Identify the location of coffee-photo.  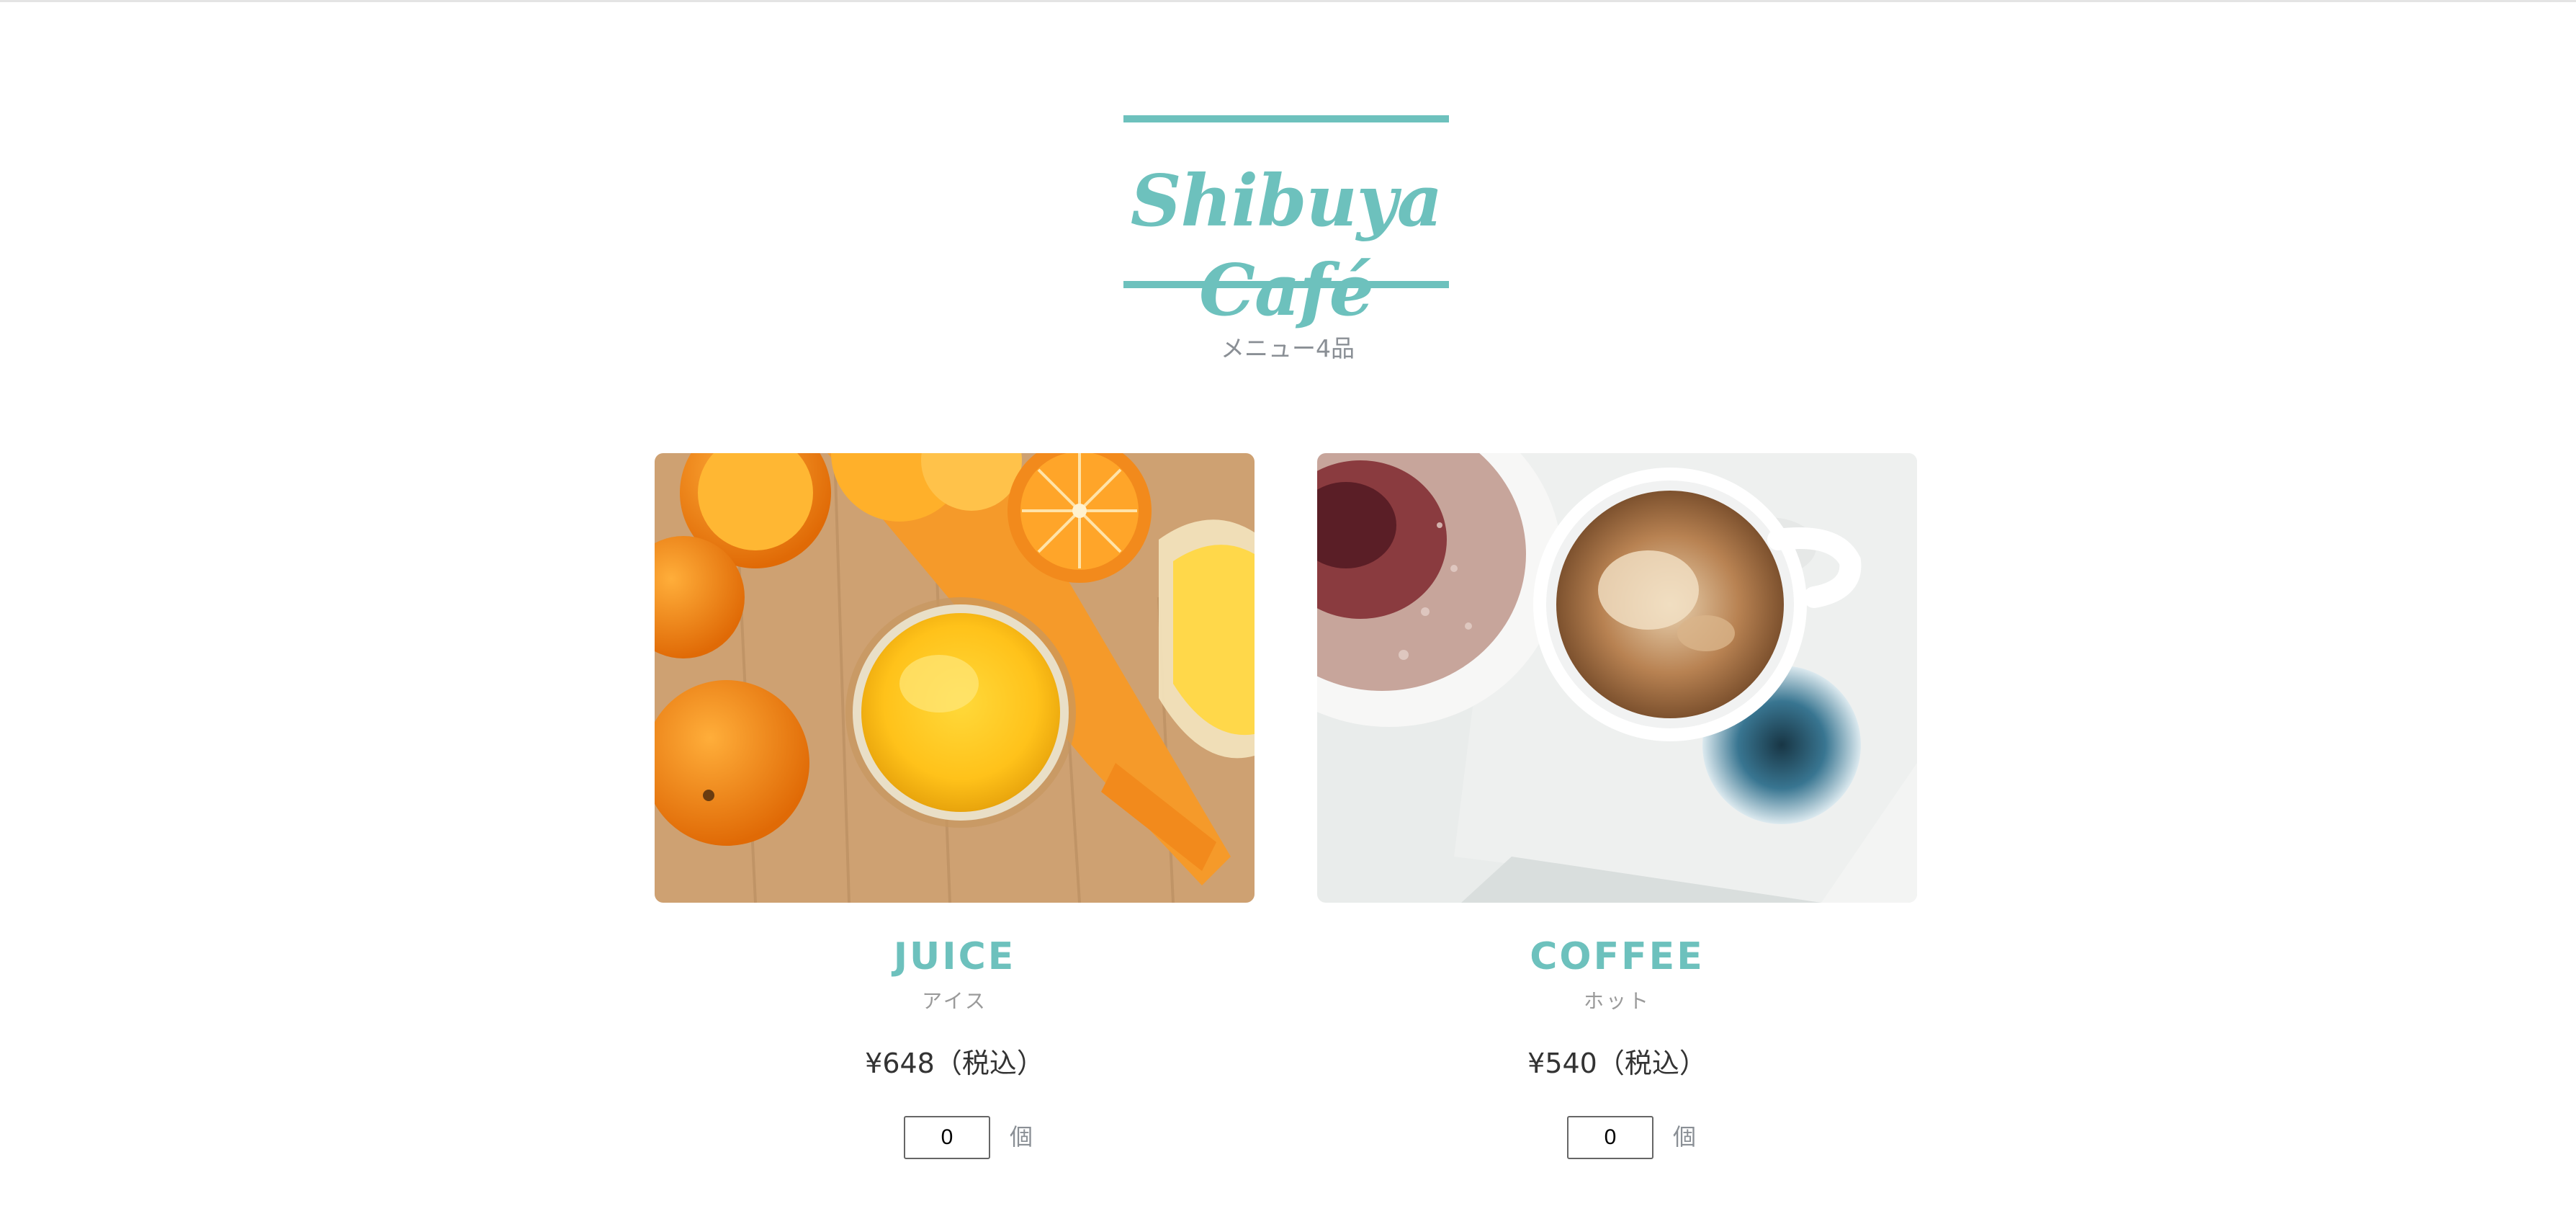
(1617, 678).